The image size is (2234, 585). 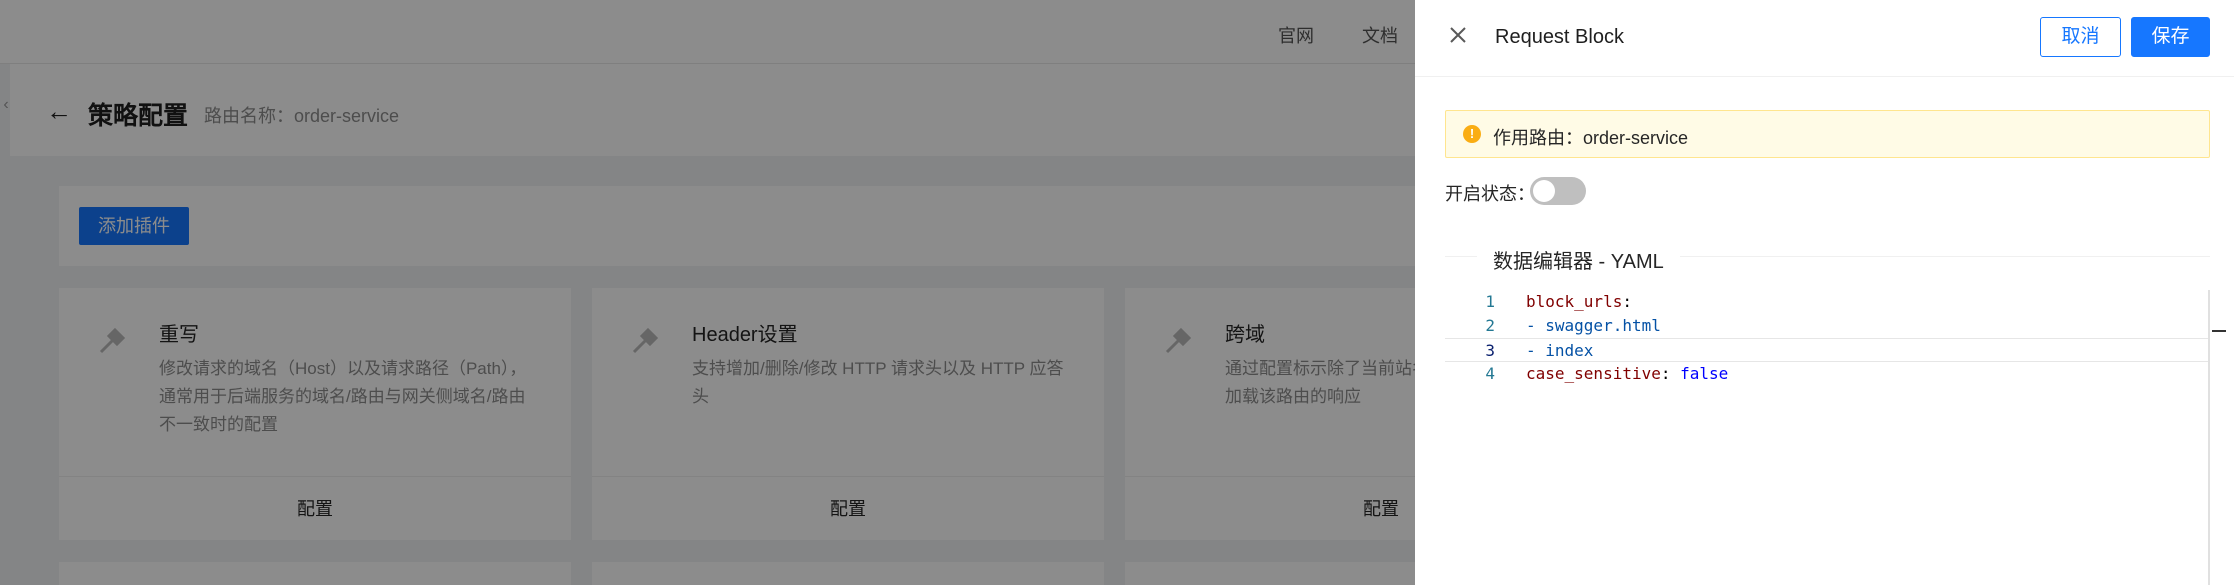 I want to click on line-number: 3, so click(x=1490, y=350).